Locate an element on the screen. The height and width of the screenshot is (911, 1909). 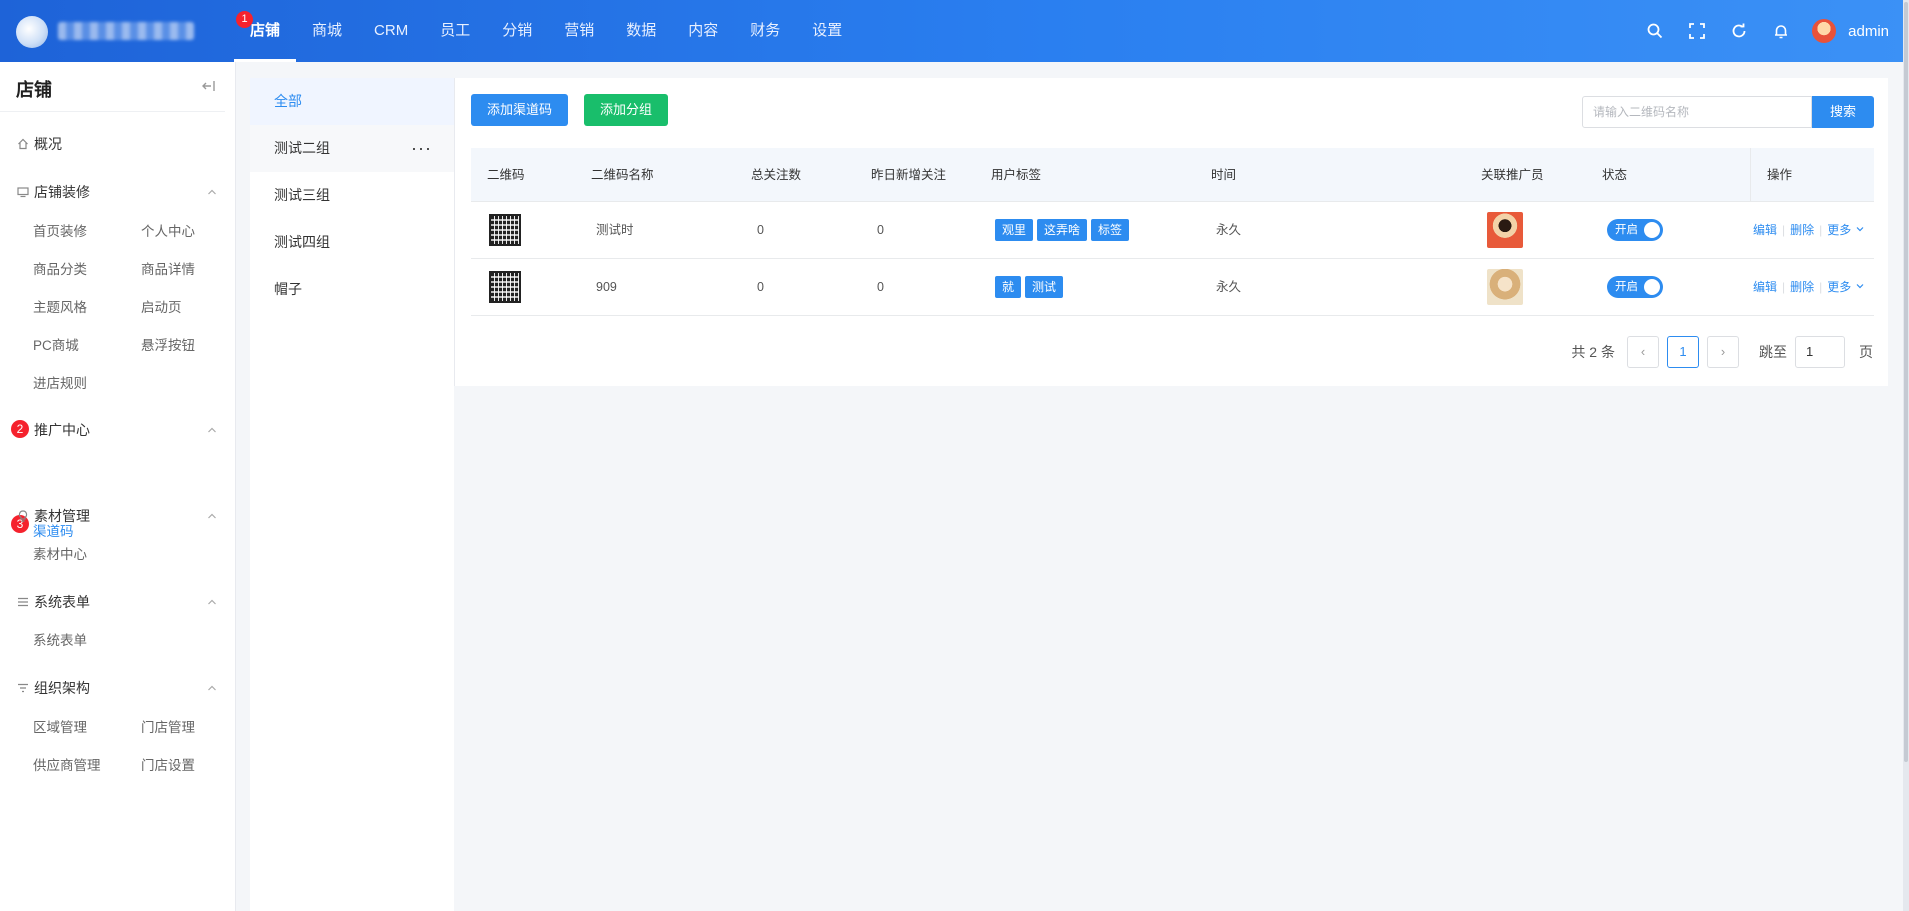
add-channel-code-button: 添加渠道码 is located at coordinates (520, 110).